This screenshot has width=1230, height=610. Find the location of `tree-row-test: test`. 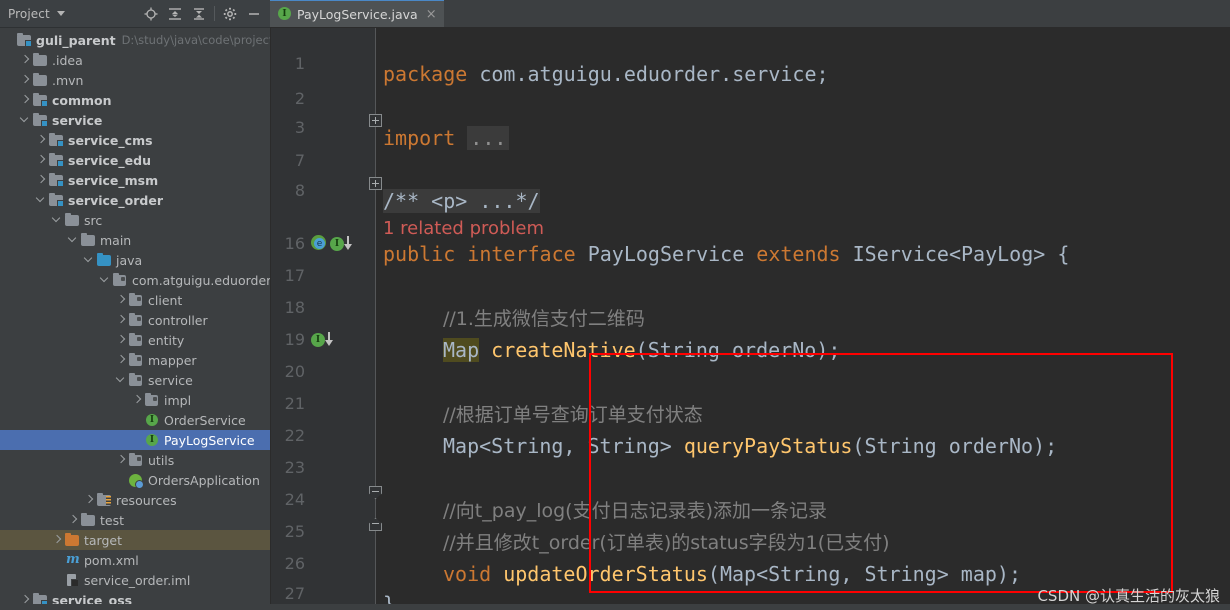

tree-row-test: test is located at coordinates (135, 520).